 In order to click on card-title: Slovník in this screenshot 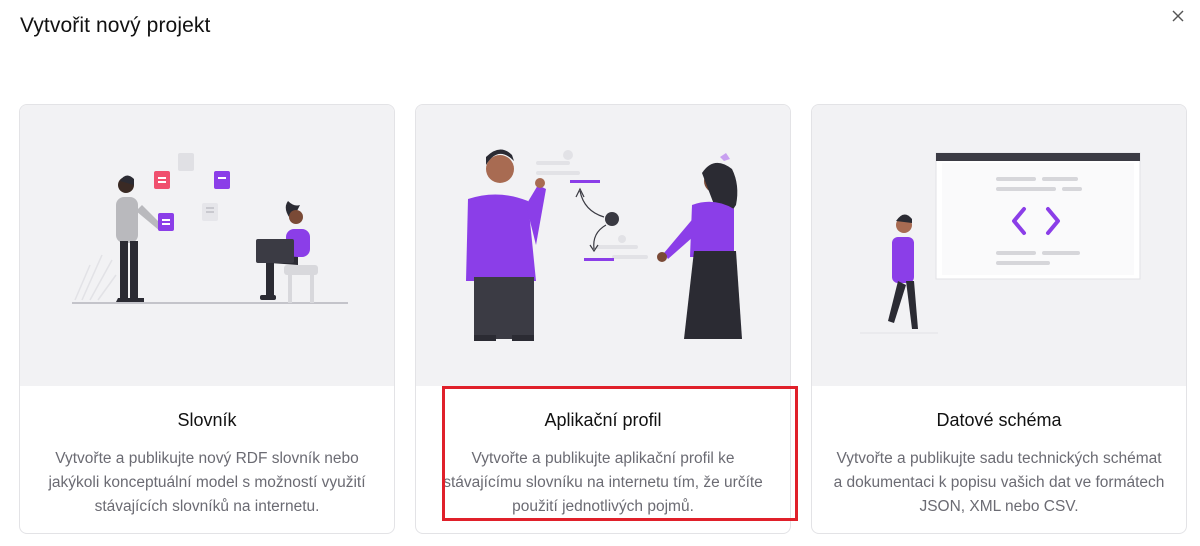, I will do `click(207, 420)`.